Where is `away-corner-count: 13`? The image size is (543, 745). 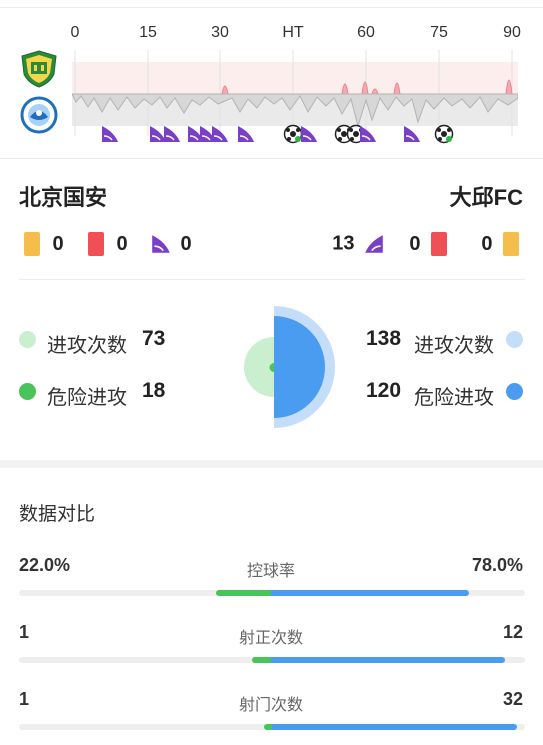
away-corner-count: 13 is located at coordinates (343, 243).